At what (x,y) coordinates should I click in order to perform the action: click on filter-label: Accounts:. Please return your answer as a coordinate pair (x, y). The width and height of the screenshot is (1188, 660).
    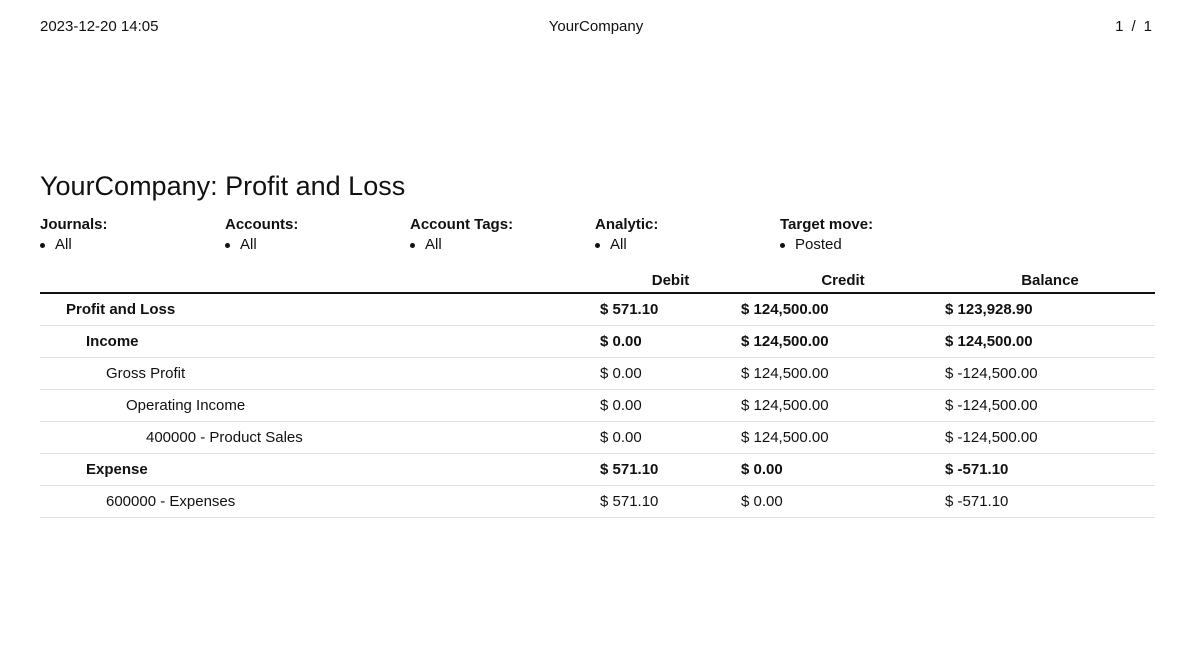
    Looking at the image, I should click on (262, 224).